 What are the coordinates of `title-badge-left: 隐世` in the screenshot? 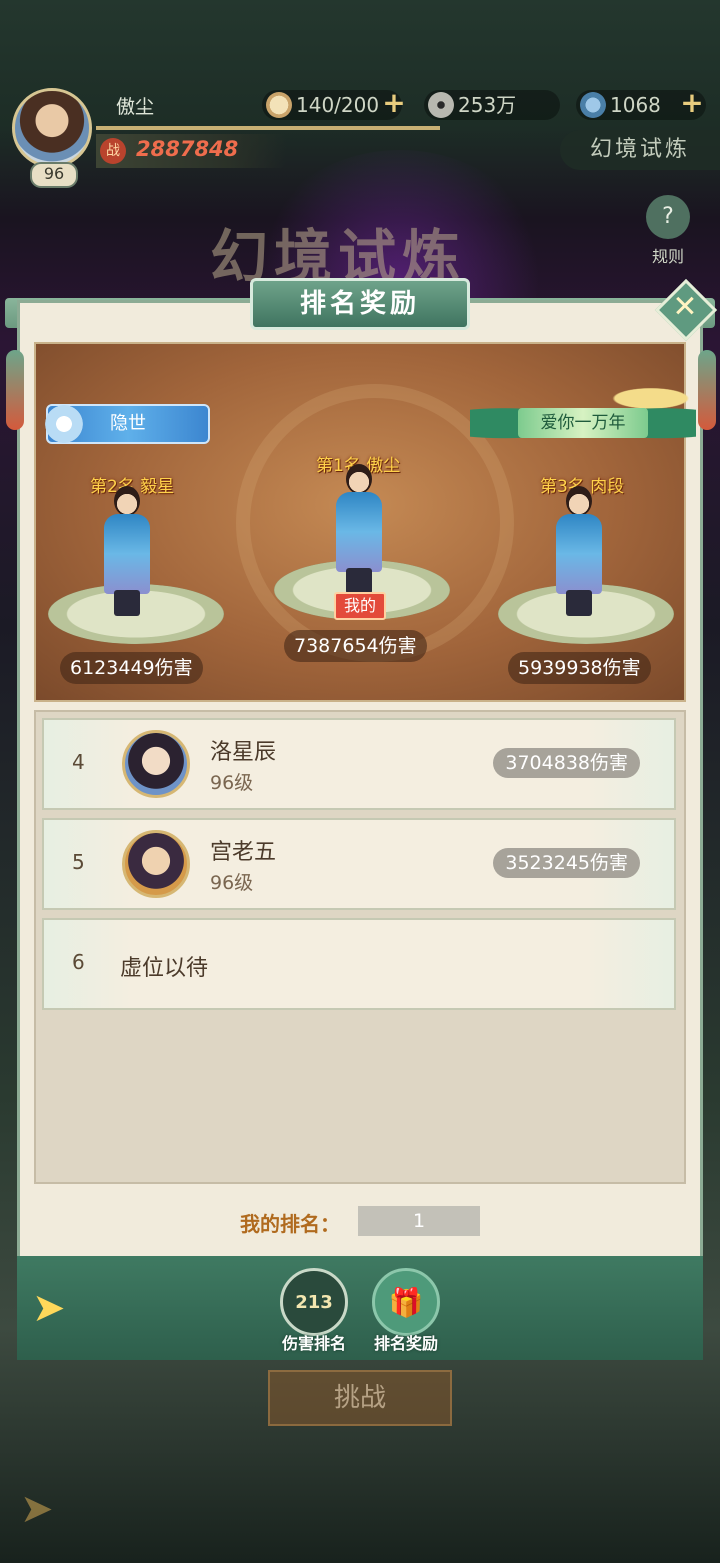 It's located at (126, 424).